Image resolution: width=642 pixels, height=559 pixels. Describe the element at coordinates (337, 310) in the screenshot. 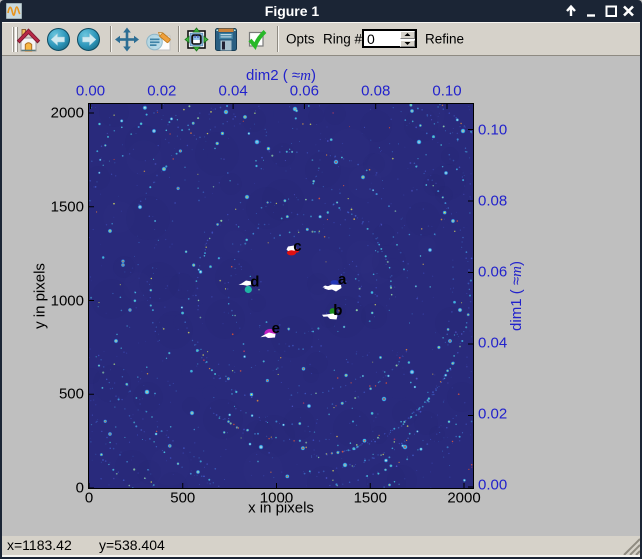

I see `svg-text: b` at that location.